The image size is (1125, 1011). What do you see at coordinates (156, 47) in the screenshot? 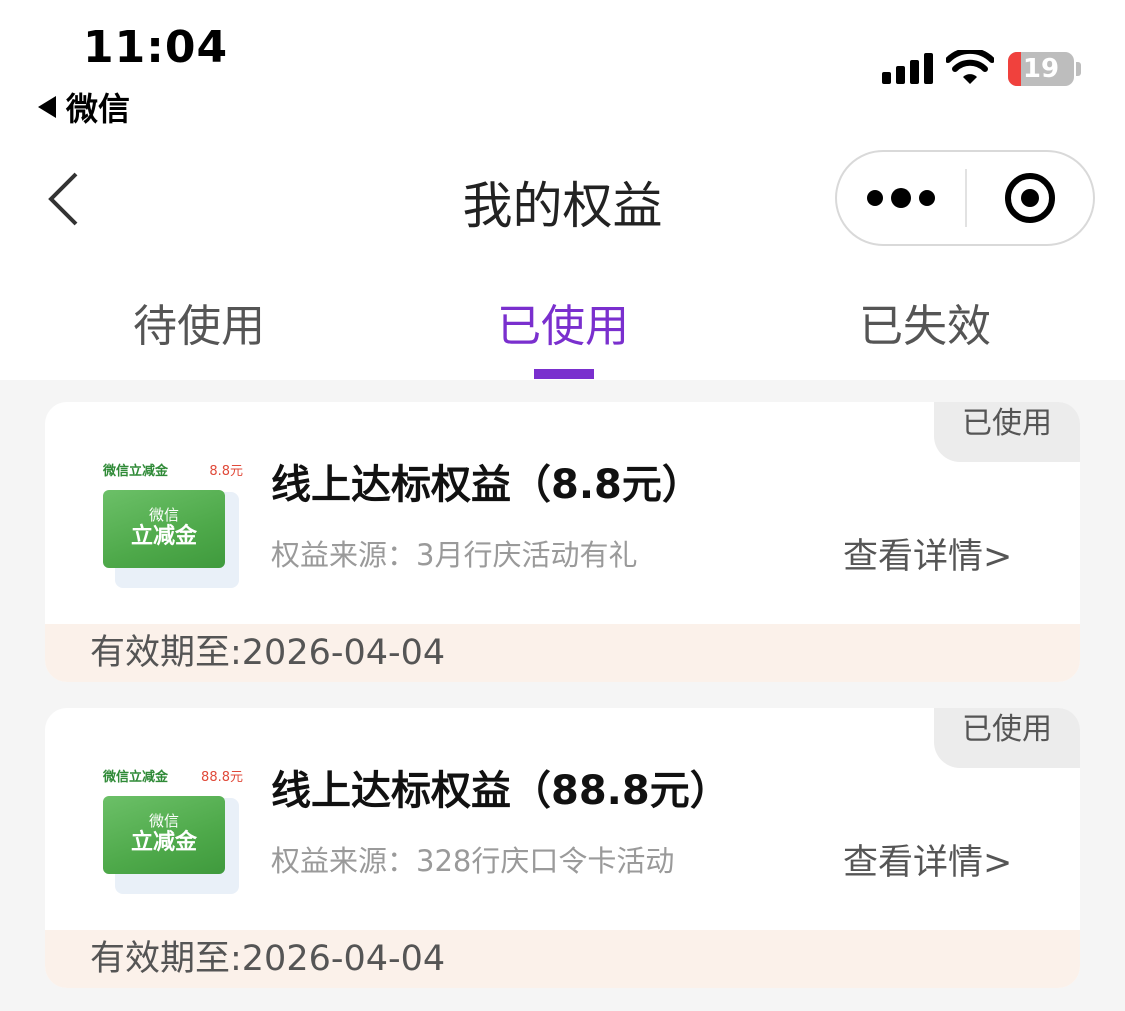
I see `status-time: 11:04` at bounding box center [156, 47].